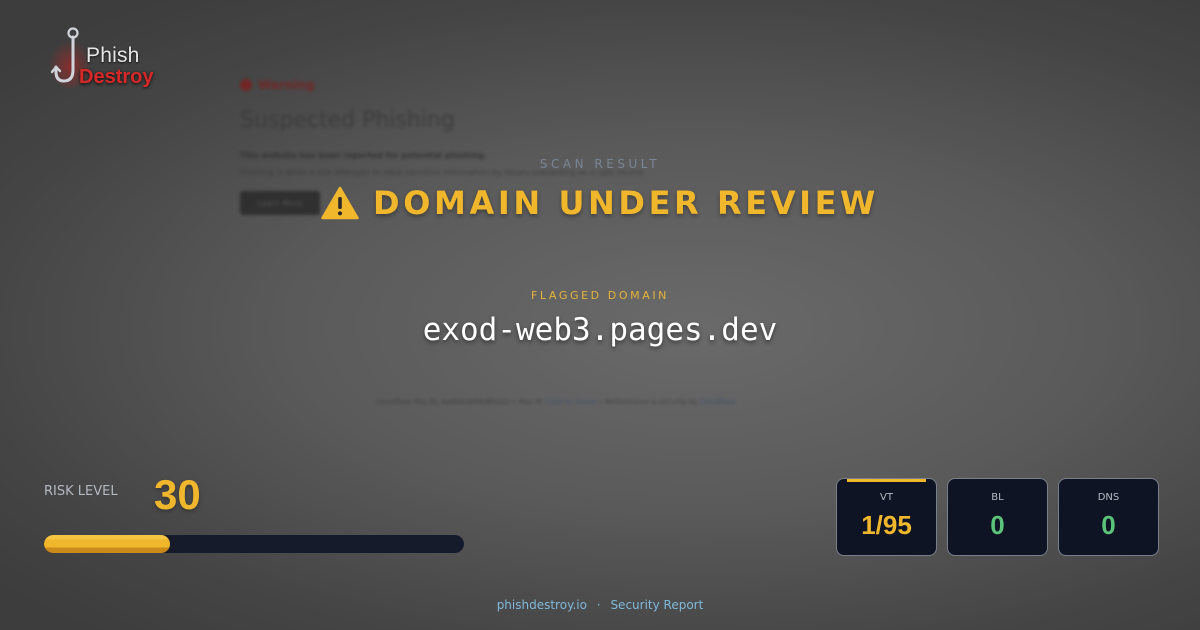 The image size is (1200, 630). What do you see at coordinates (443, 402) in the screenshot?
I see `bg-footer-ray: Cloudflare Ray ID: 8a8b8c8d9e9f0a1b` at bounding box center [443, 402].